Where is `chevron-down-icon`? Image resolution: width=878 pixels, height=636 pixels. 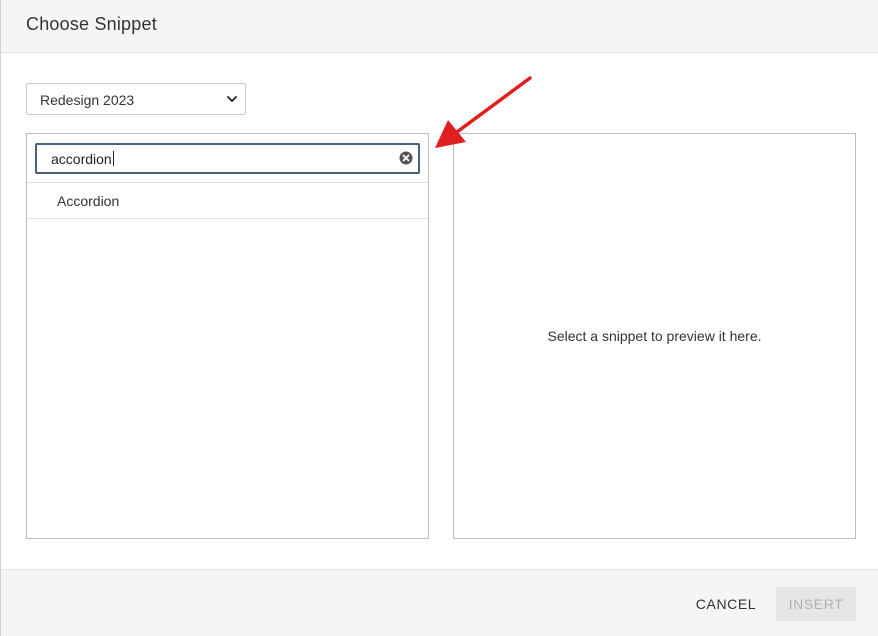
chevron-down-icon is located at coordinates (232, 99).